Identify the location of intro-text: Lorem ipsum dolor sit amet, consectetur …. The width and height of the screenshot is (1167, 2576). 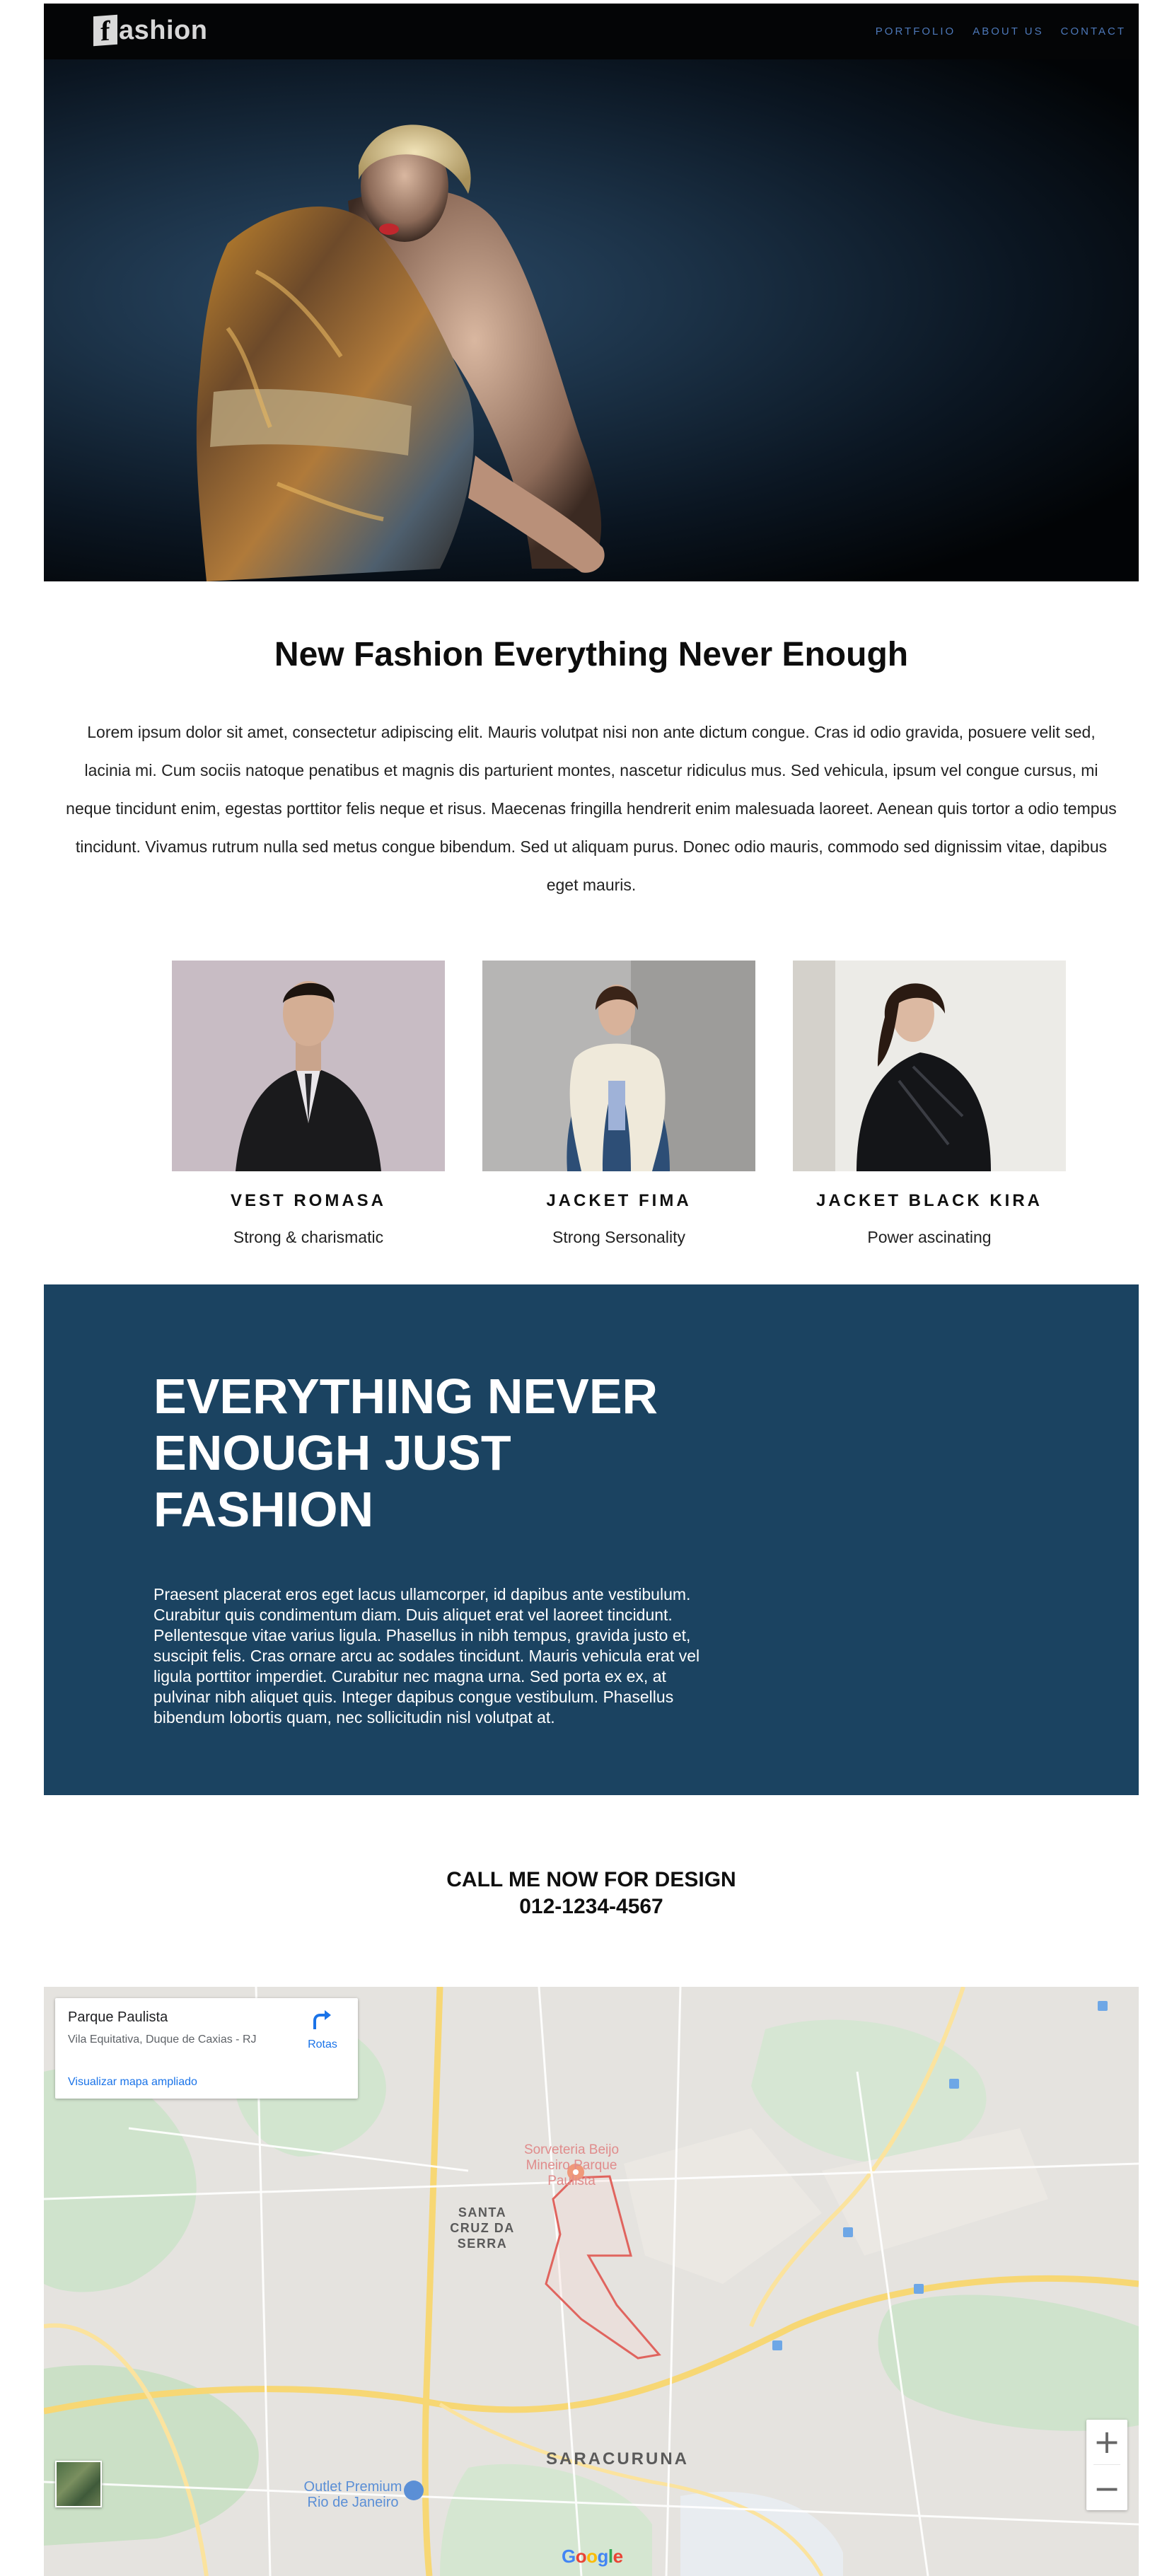
(591, 808).